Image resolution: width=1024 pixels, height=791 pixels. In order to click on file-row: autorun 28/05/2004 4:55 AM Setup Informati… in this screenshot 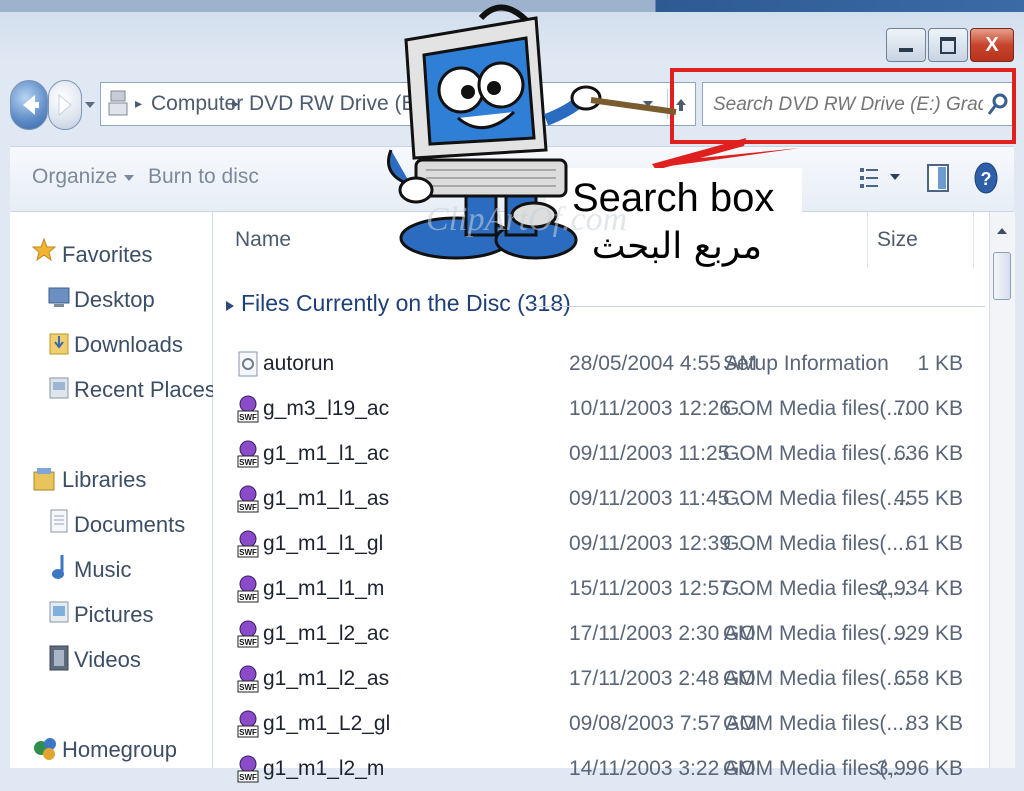, I will do `click(601, 364)`.